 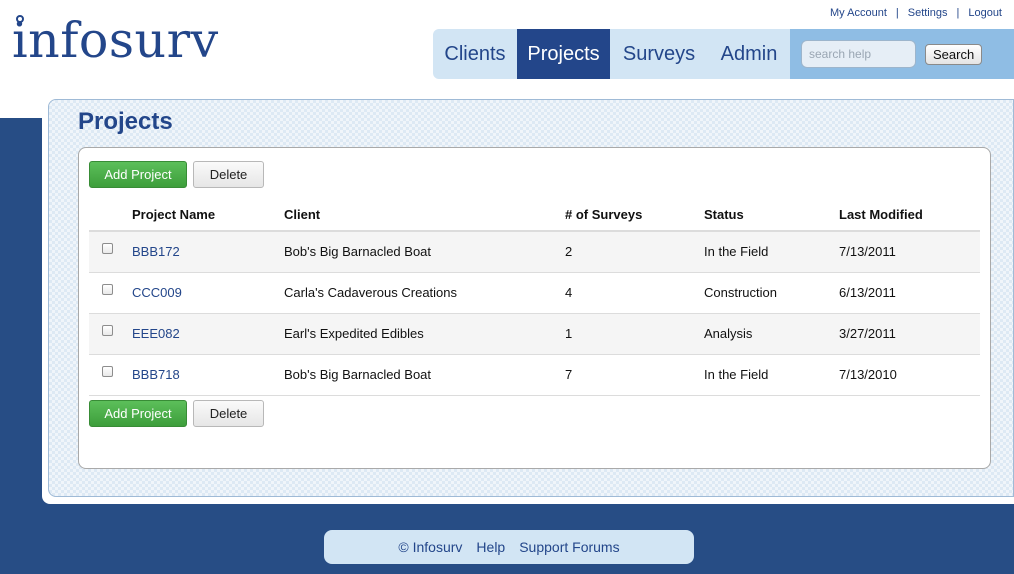 I want to click on page-title: Projects, so click(x=125, y=121).